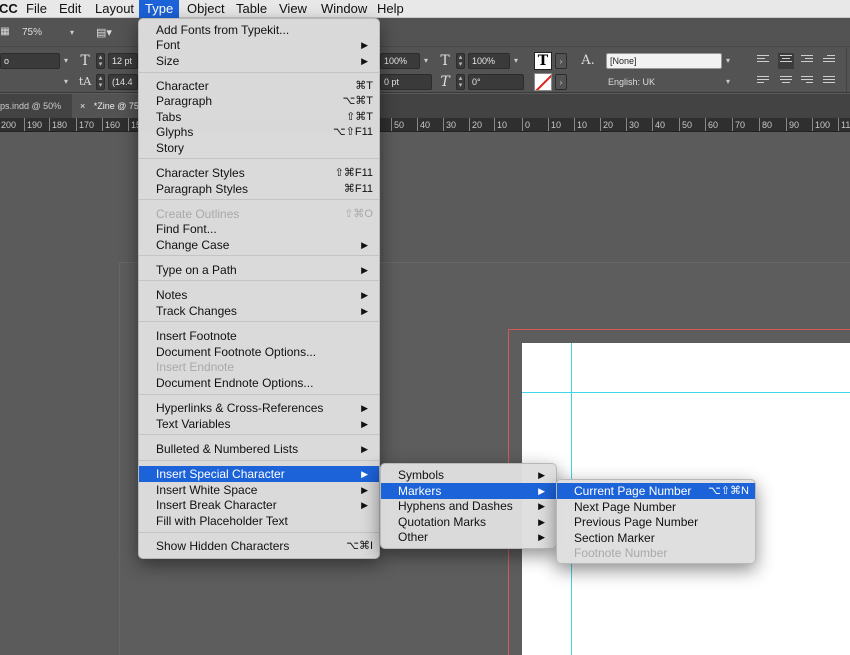 The height and width of the screenshot is (655, 850). Describe the element at coordinates (390, 9) in the screenshot. I see `menu-help: Help` at that location.